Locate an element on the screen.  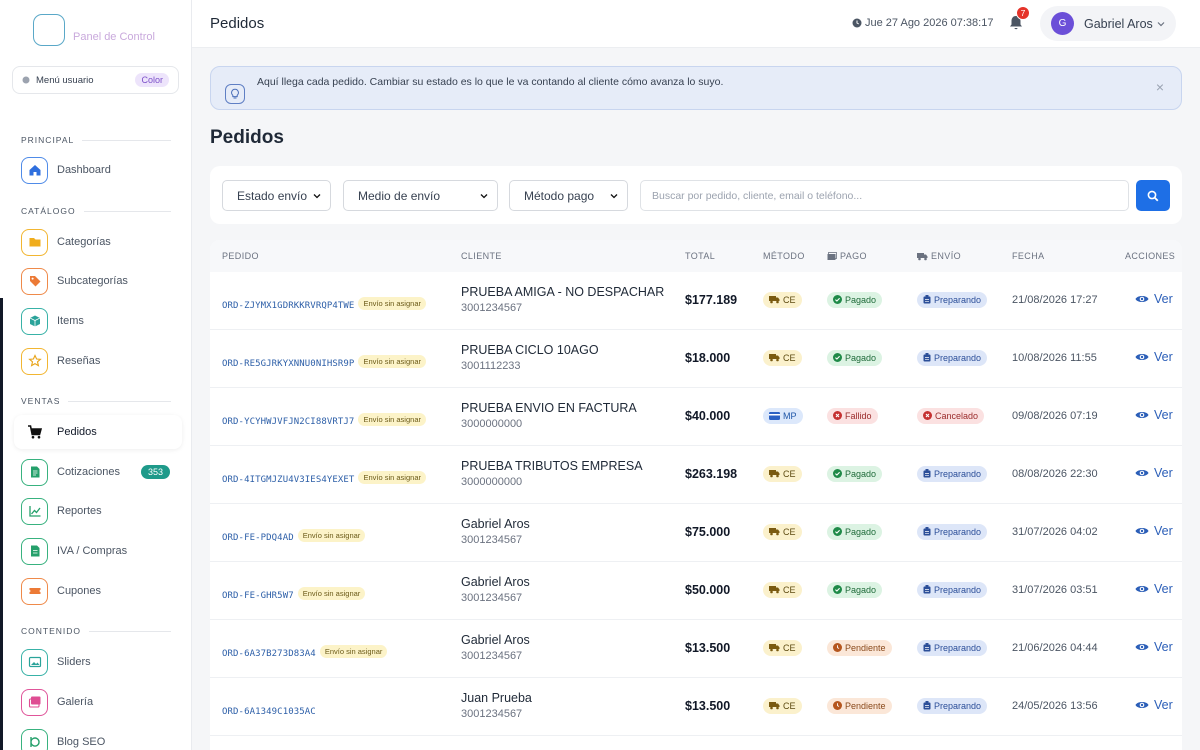
sidebar-item-categorias: Categorías is located at coordinates (98, 242).